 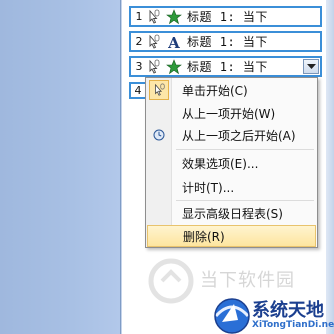 I want to click on animation-item-3: 3 标题 1: 当下, so click(x=225, y=66).